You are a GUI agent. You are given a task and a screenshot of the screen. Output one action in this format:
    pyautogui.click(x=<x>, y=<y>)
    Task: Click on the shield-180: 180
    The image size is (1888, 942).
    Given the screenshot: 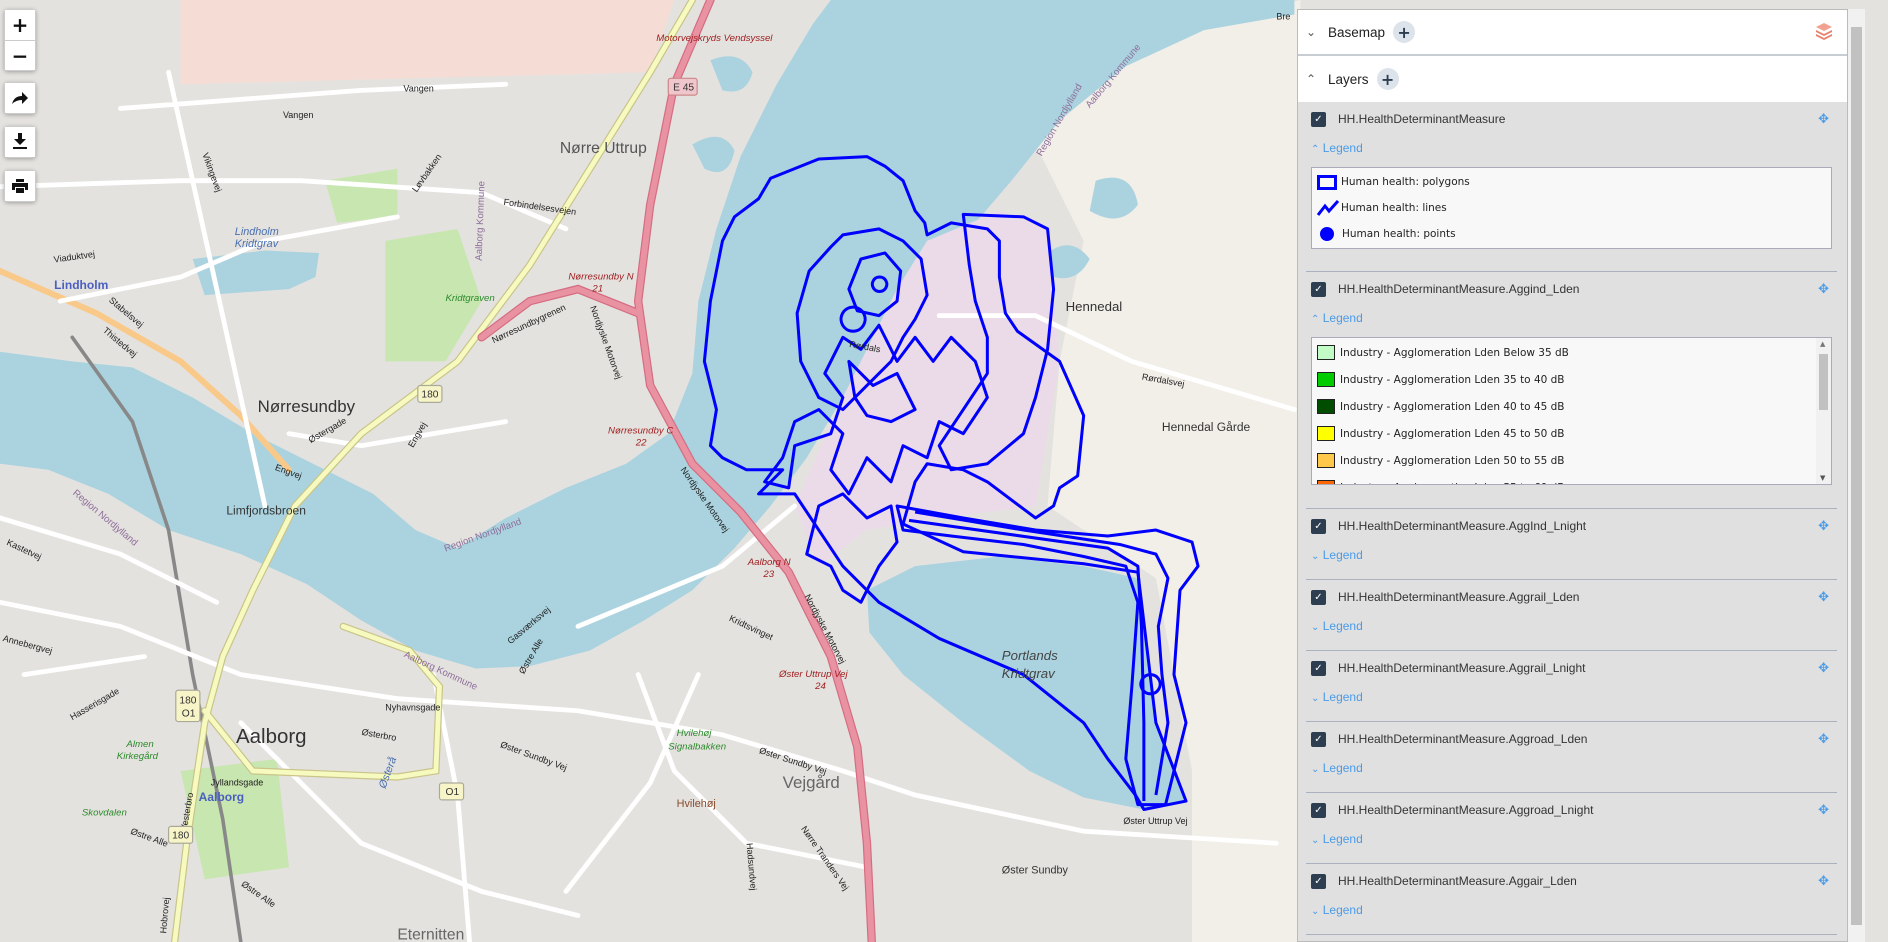 What is the action you would take?
    pyautogui.click(x=187, y=700)
    